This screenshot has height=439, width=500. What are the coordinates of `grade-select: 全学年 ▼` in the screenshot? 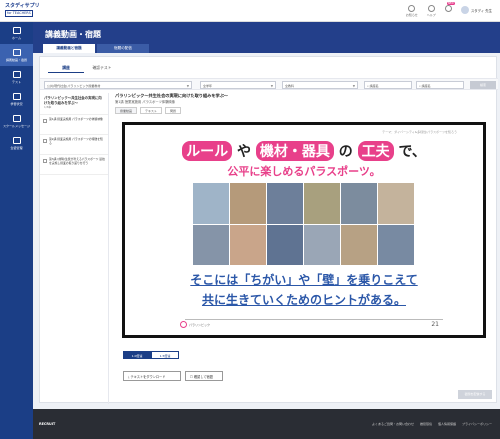 It's located at (238, 85).